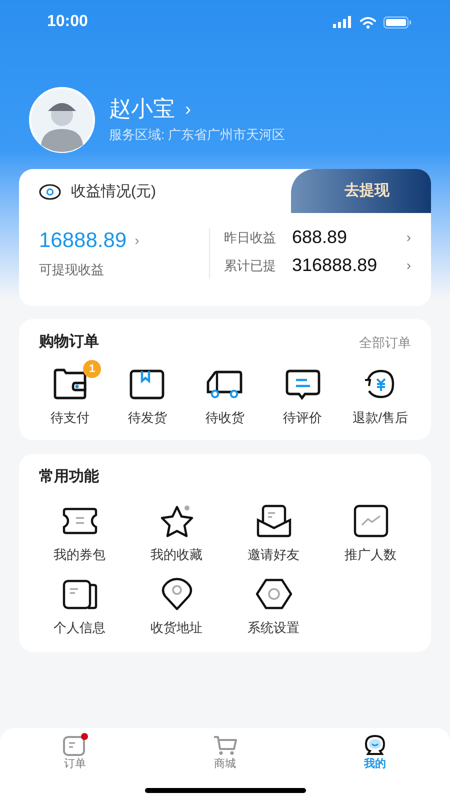 The height and width of the screenshot is (800, 450). I want to click on order-item: 1 待支付, so click(70, 392).